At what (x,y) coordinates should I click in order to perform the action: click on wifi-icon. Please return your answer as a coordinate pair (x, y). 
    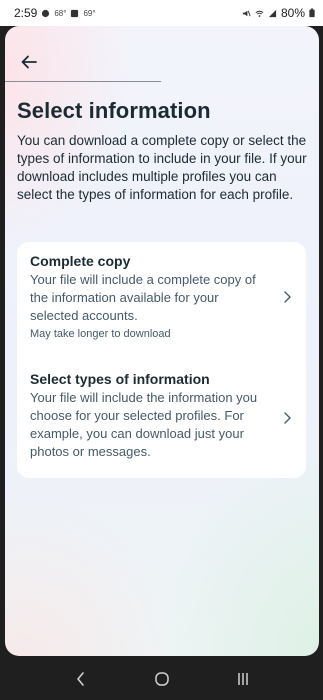
    Looking at the image, I should click on (259, 13).